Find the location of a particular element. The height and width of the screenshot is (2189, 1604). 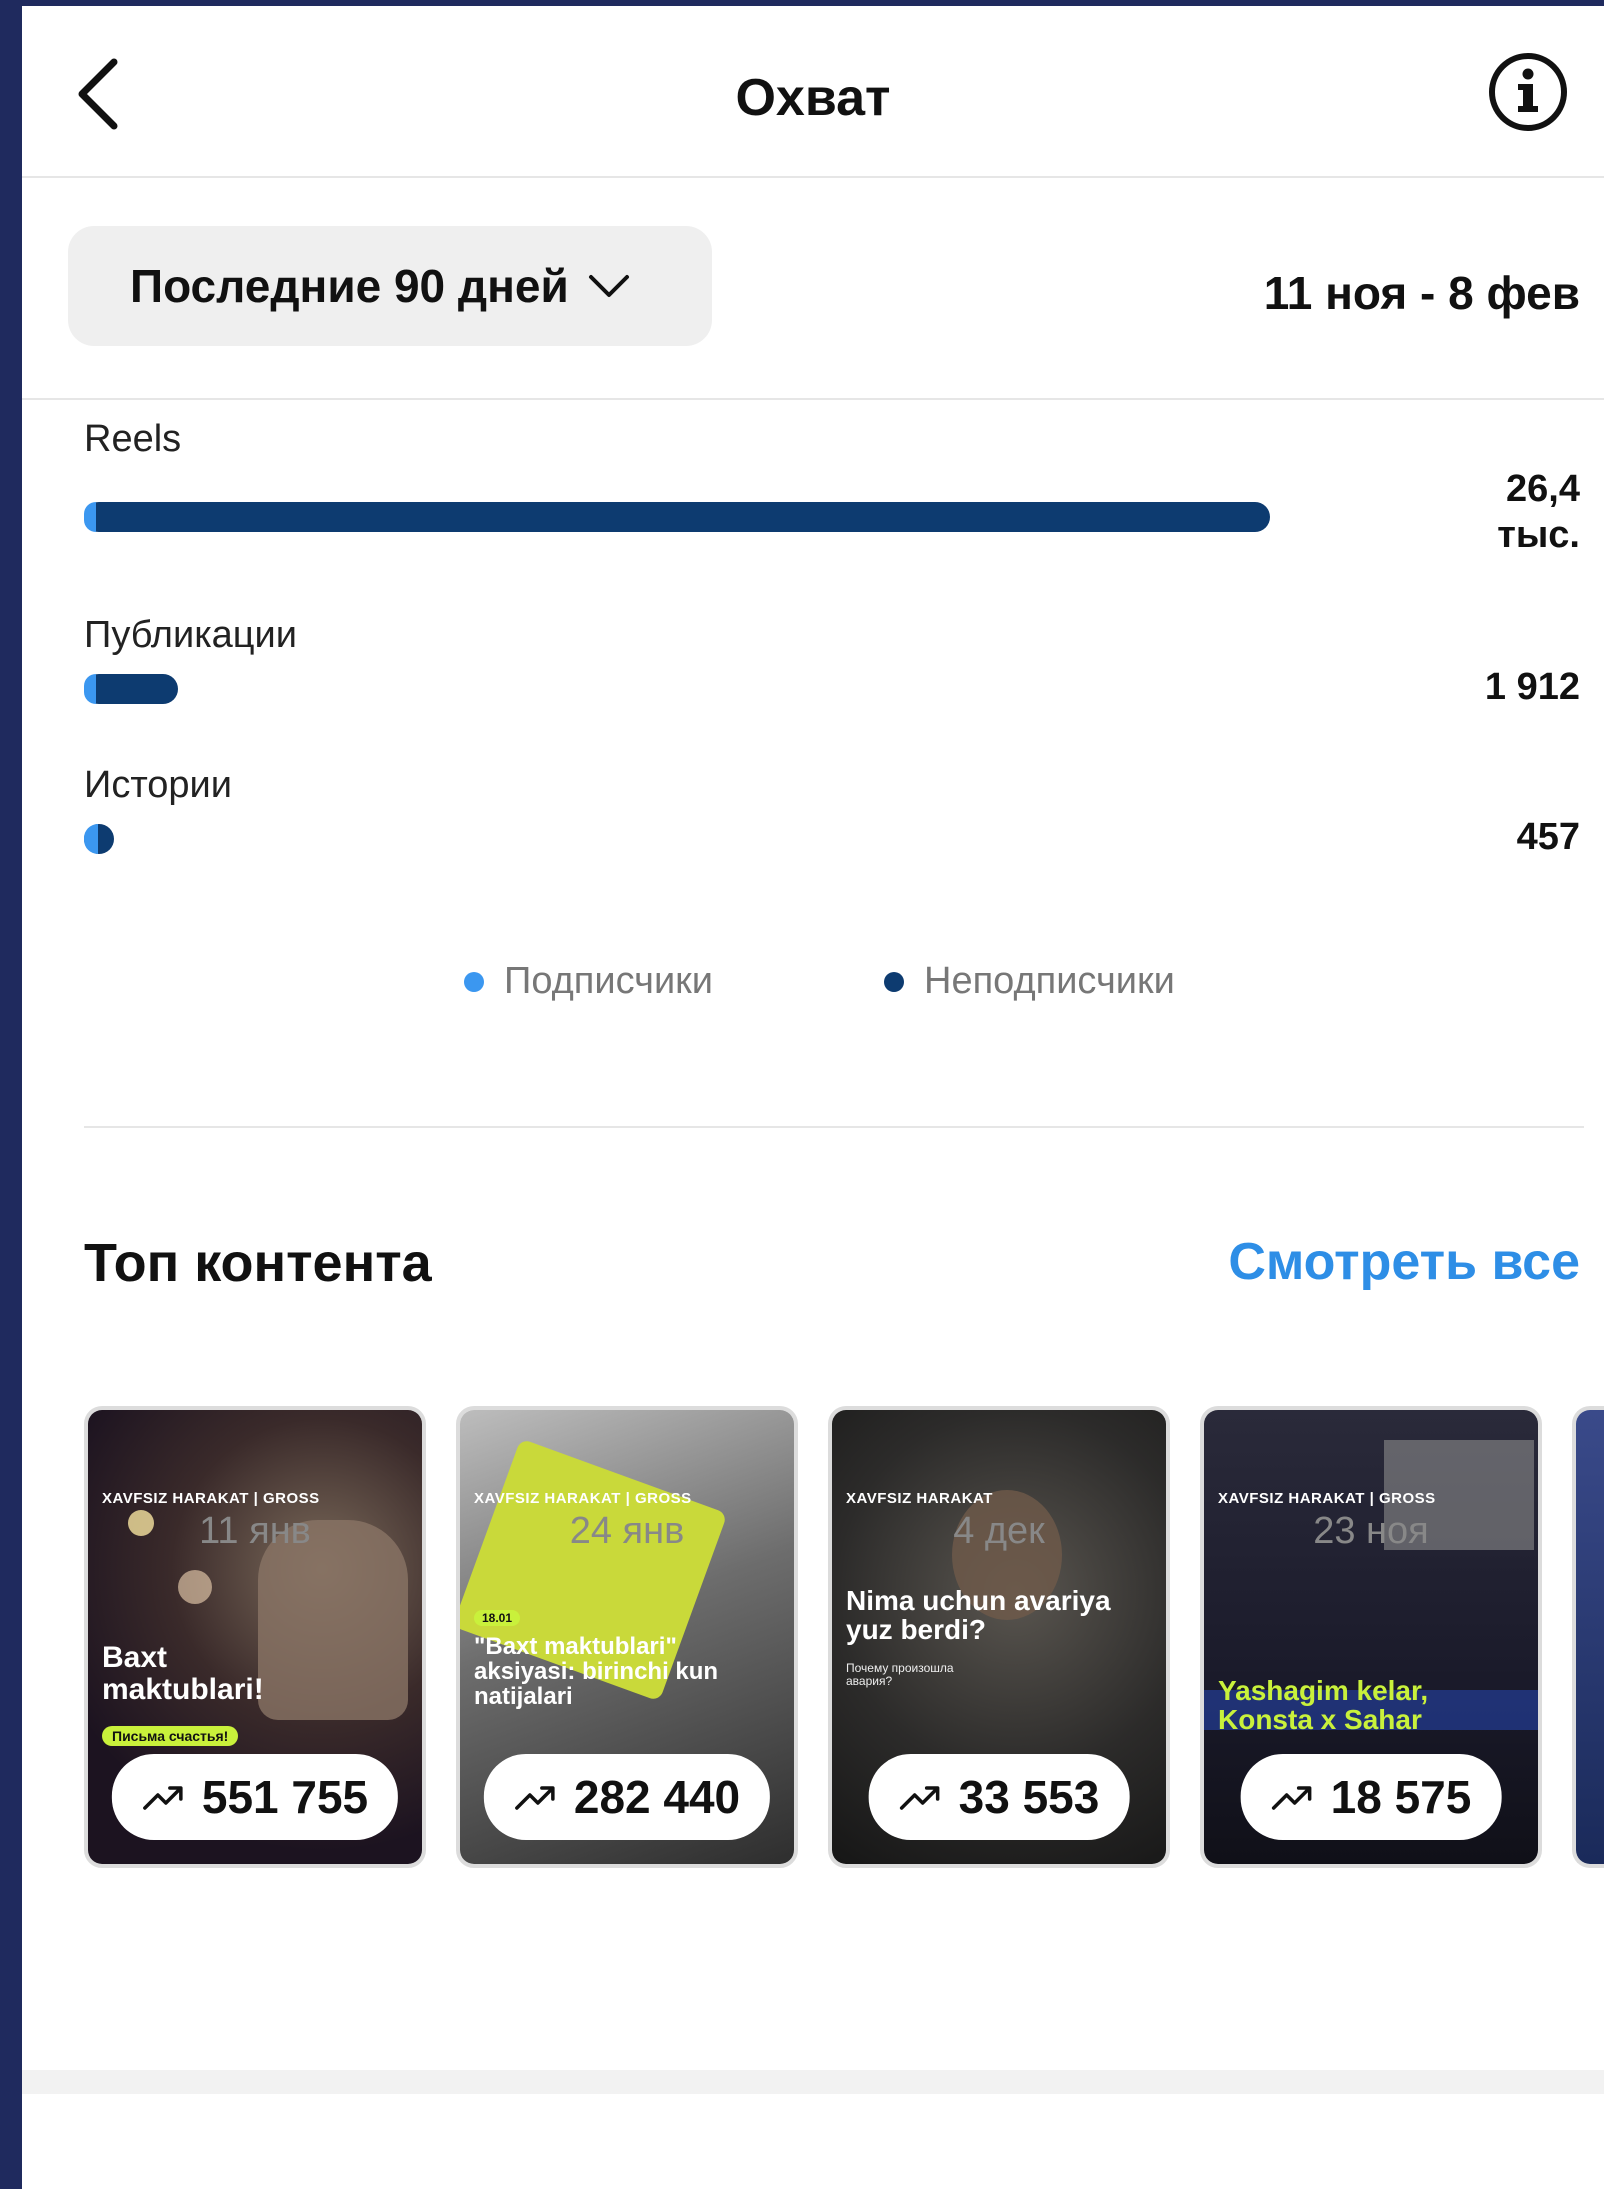

card-caption: Baxt maktublari! is located at coordinates (183, 1673).